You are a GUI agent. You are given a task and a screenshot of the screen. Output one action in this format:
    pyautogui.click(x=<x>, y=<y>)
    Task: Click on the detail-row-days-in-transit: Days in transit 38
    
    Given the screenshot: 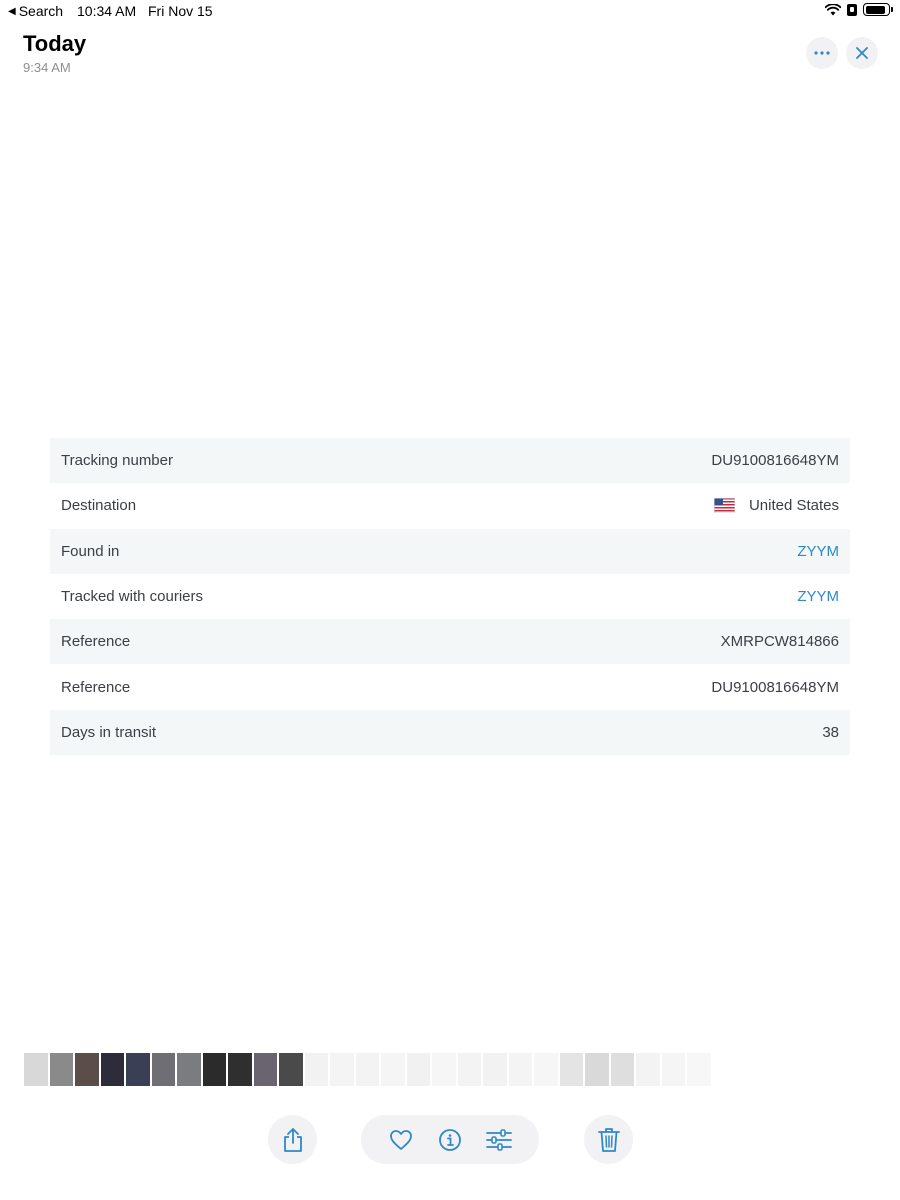 What is the action you would take?
    pyautogui.click(x=450, y=732)
    